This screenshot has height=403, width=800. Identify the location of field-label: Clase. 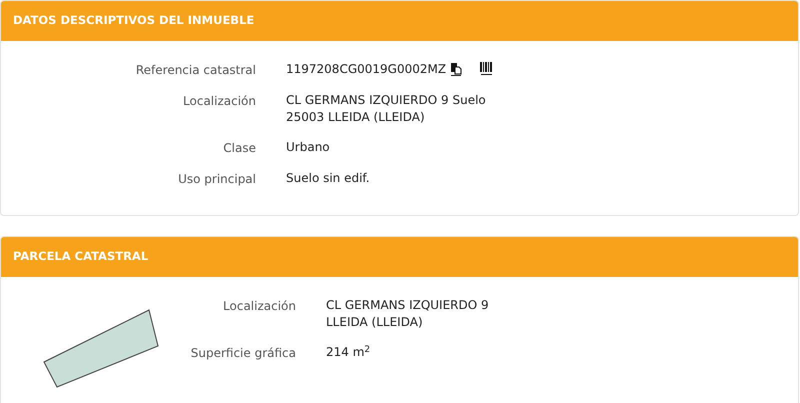
(239, 148).